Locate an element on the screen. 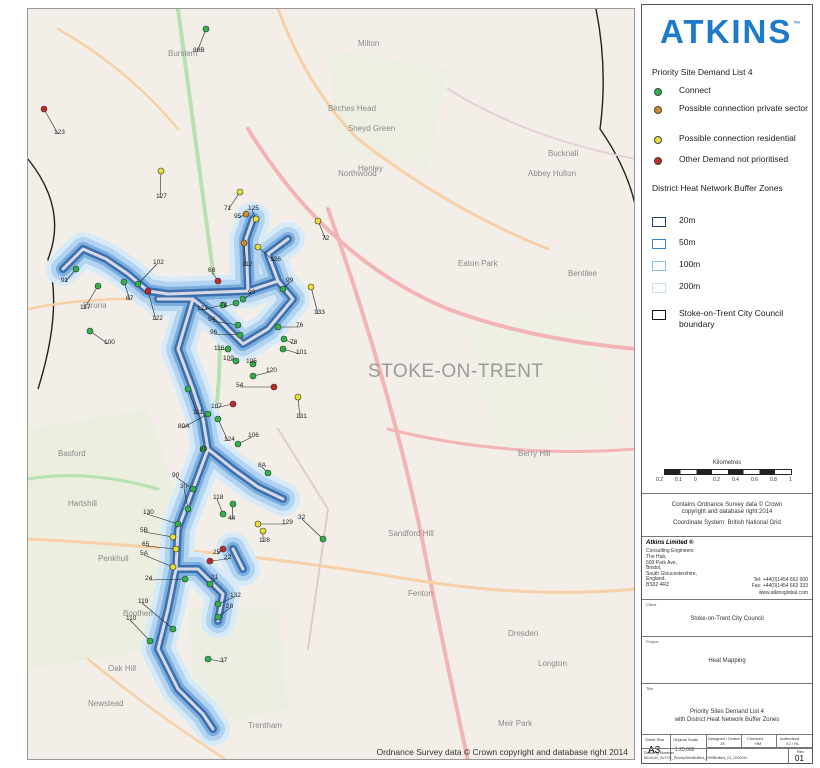 This screenshot has height=768, width=820. site-label: 95 is located at coordinates (238, 216).